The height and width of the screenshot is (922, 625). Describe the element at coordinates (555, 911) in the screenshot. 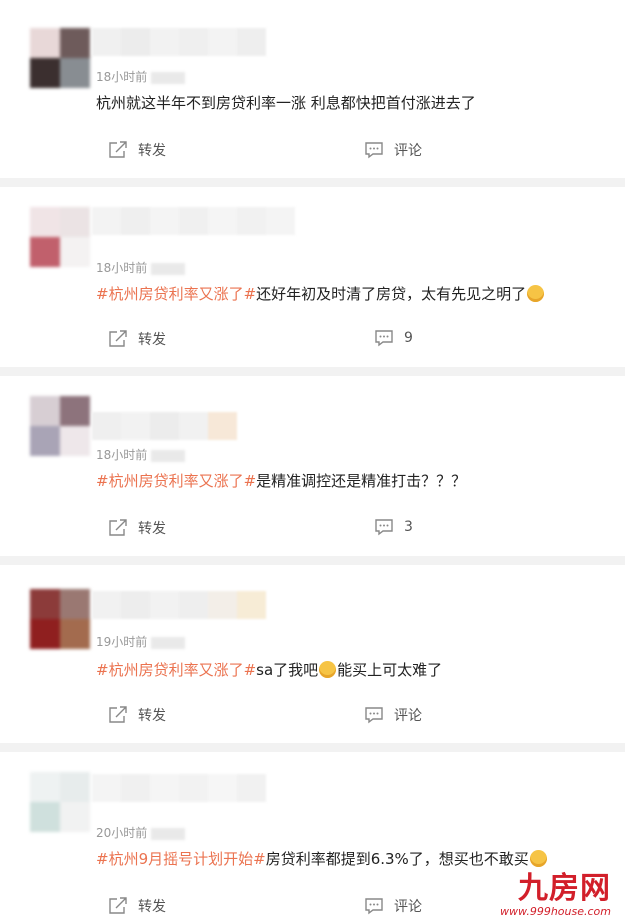

I see `watermark-url: www.999house.com` at that location.